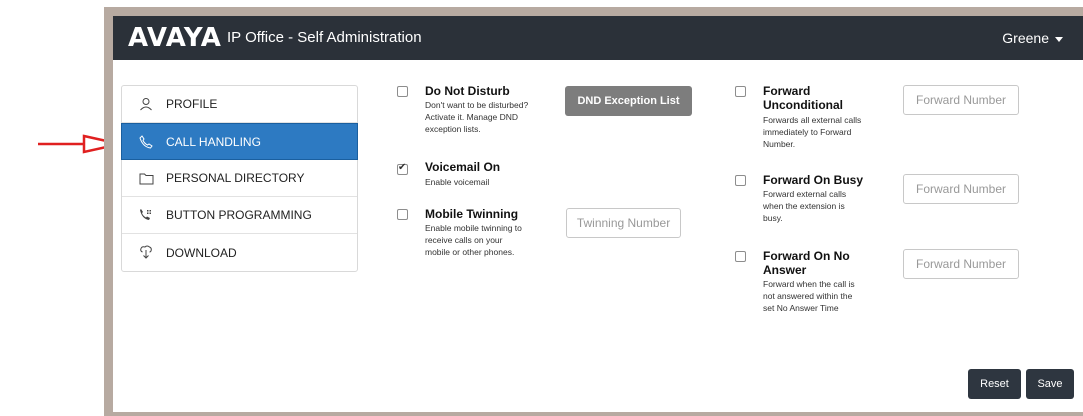 This screenshot has height=416, width=1083. I want to click on forward-unconditional-title: Forward Unconditional, so click(803, 98).